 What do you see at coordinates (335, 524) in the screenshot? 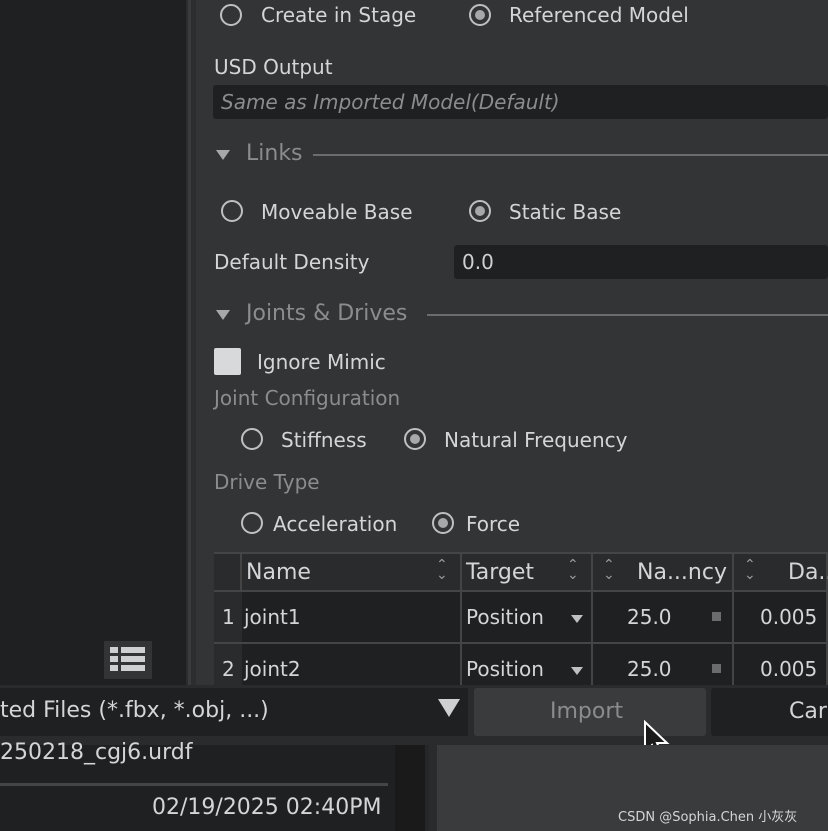
I see `acceleration-label: Acceleration` at bounding box center [335, 524].